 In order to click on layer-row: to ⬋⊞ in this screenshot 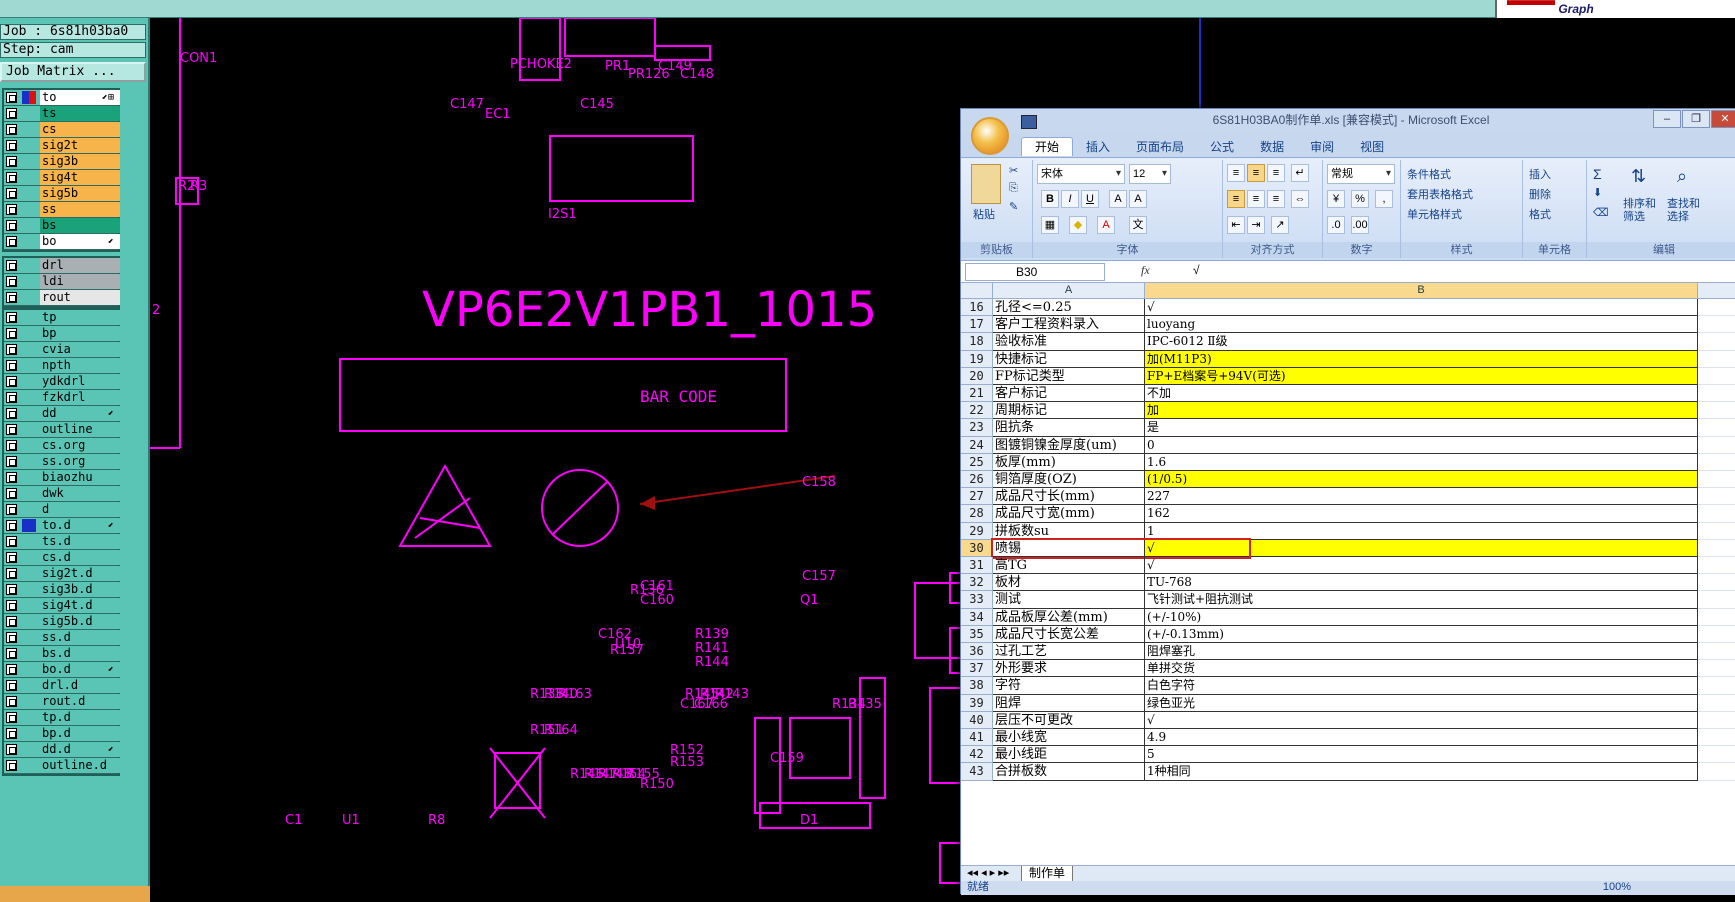, I will do `click(62, 98)`.